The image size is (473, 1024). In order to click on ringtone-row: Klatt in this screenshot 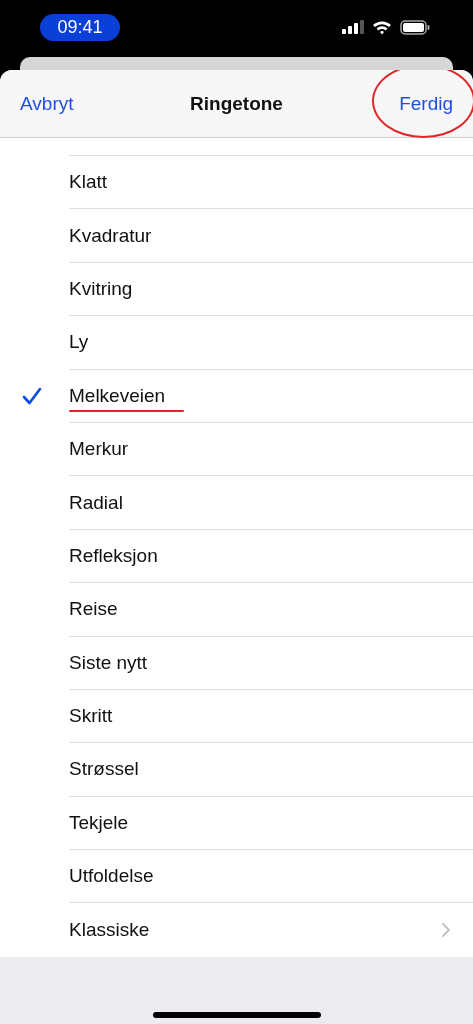, I will do `click(236, 183)`.